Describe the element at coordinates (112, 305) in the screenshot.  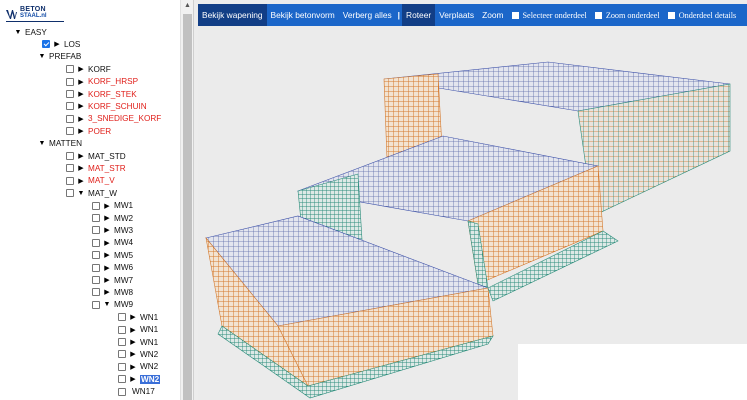
I see `tree-item: ▼ MW9` at that location.